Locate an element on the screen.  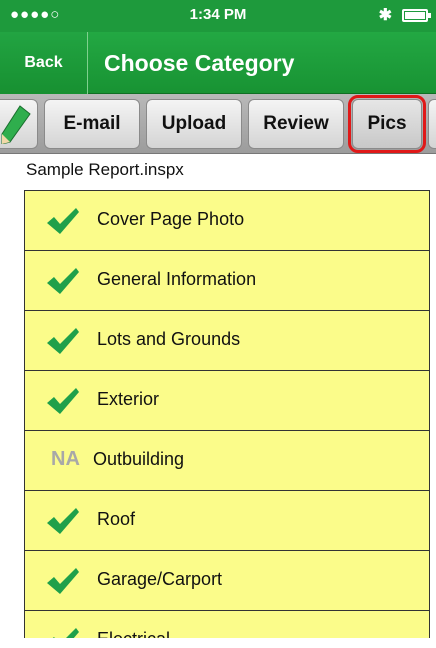
page-title: Choose Category is located at coordinates (199, 62).